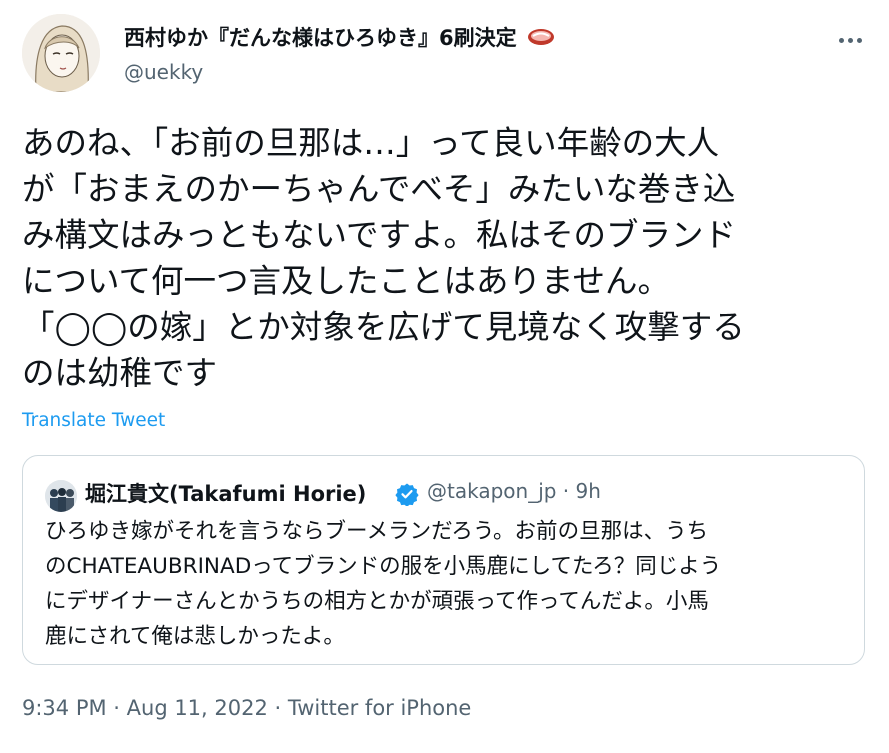 The width and height of the screenshot is (889, 753). I want to click on quoted-line: のCHATEAUBRINADってブランドの服を小馬鹿にしてたろ？同じよう, so click(383, 566).